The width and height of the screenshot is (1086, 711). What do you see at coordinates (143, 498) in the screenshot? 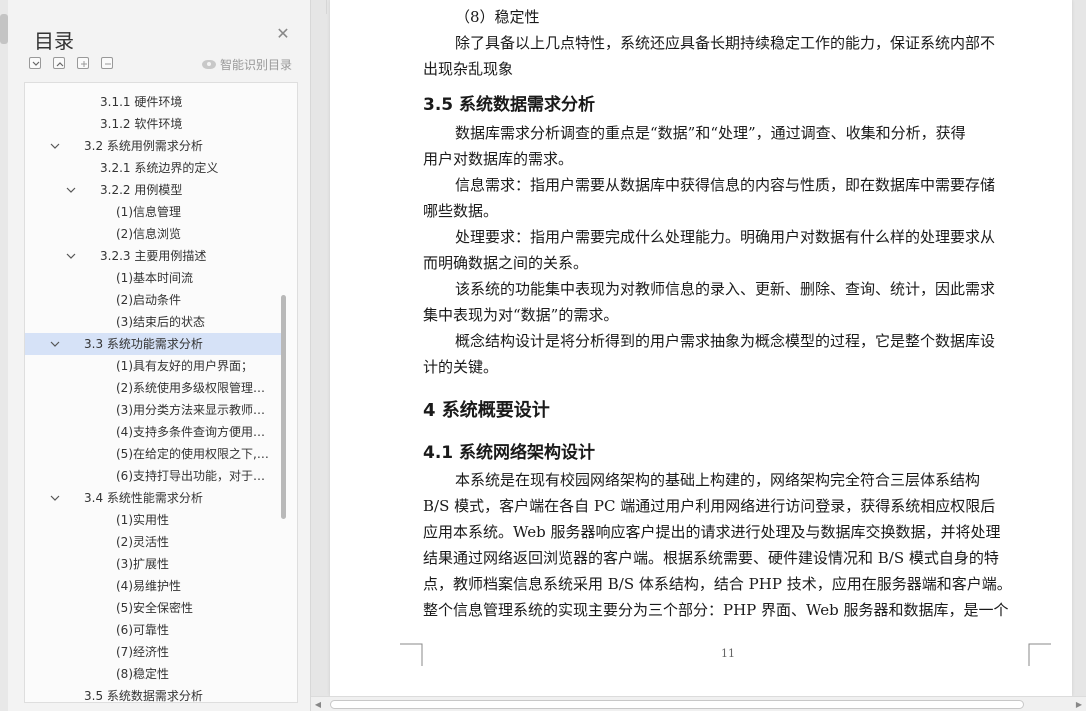
I see `toc-item-label: 3.4 系统性能需求分析` at bounding box center [143, 498].